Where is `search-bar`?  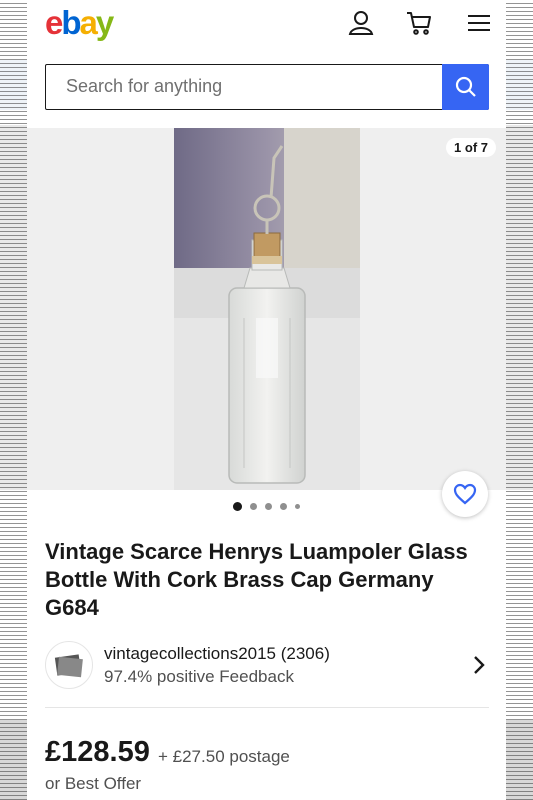
search-bar is located at coordinates (267, 86).